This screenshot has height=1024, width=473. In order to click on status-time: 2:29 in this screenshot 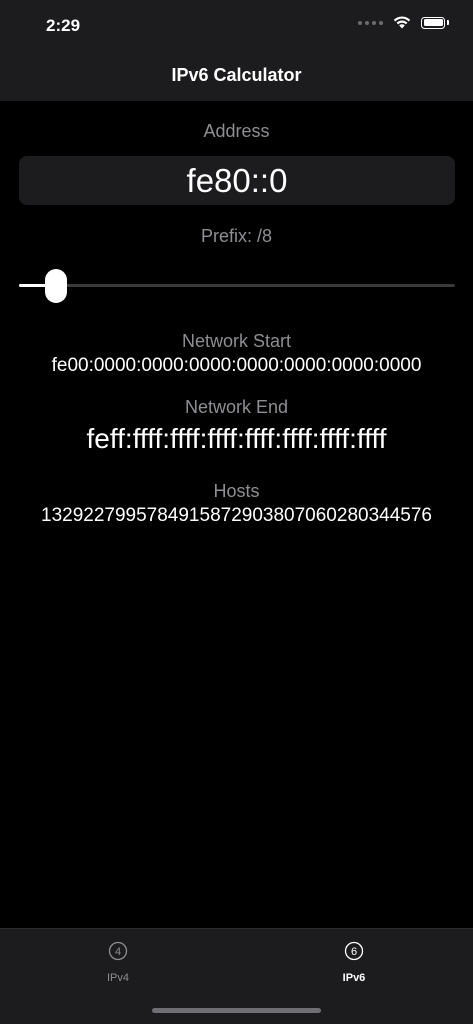, I will do `click(63, 25)`.